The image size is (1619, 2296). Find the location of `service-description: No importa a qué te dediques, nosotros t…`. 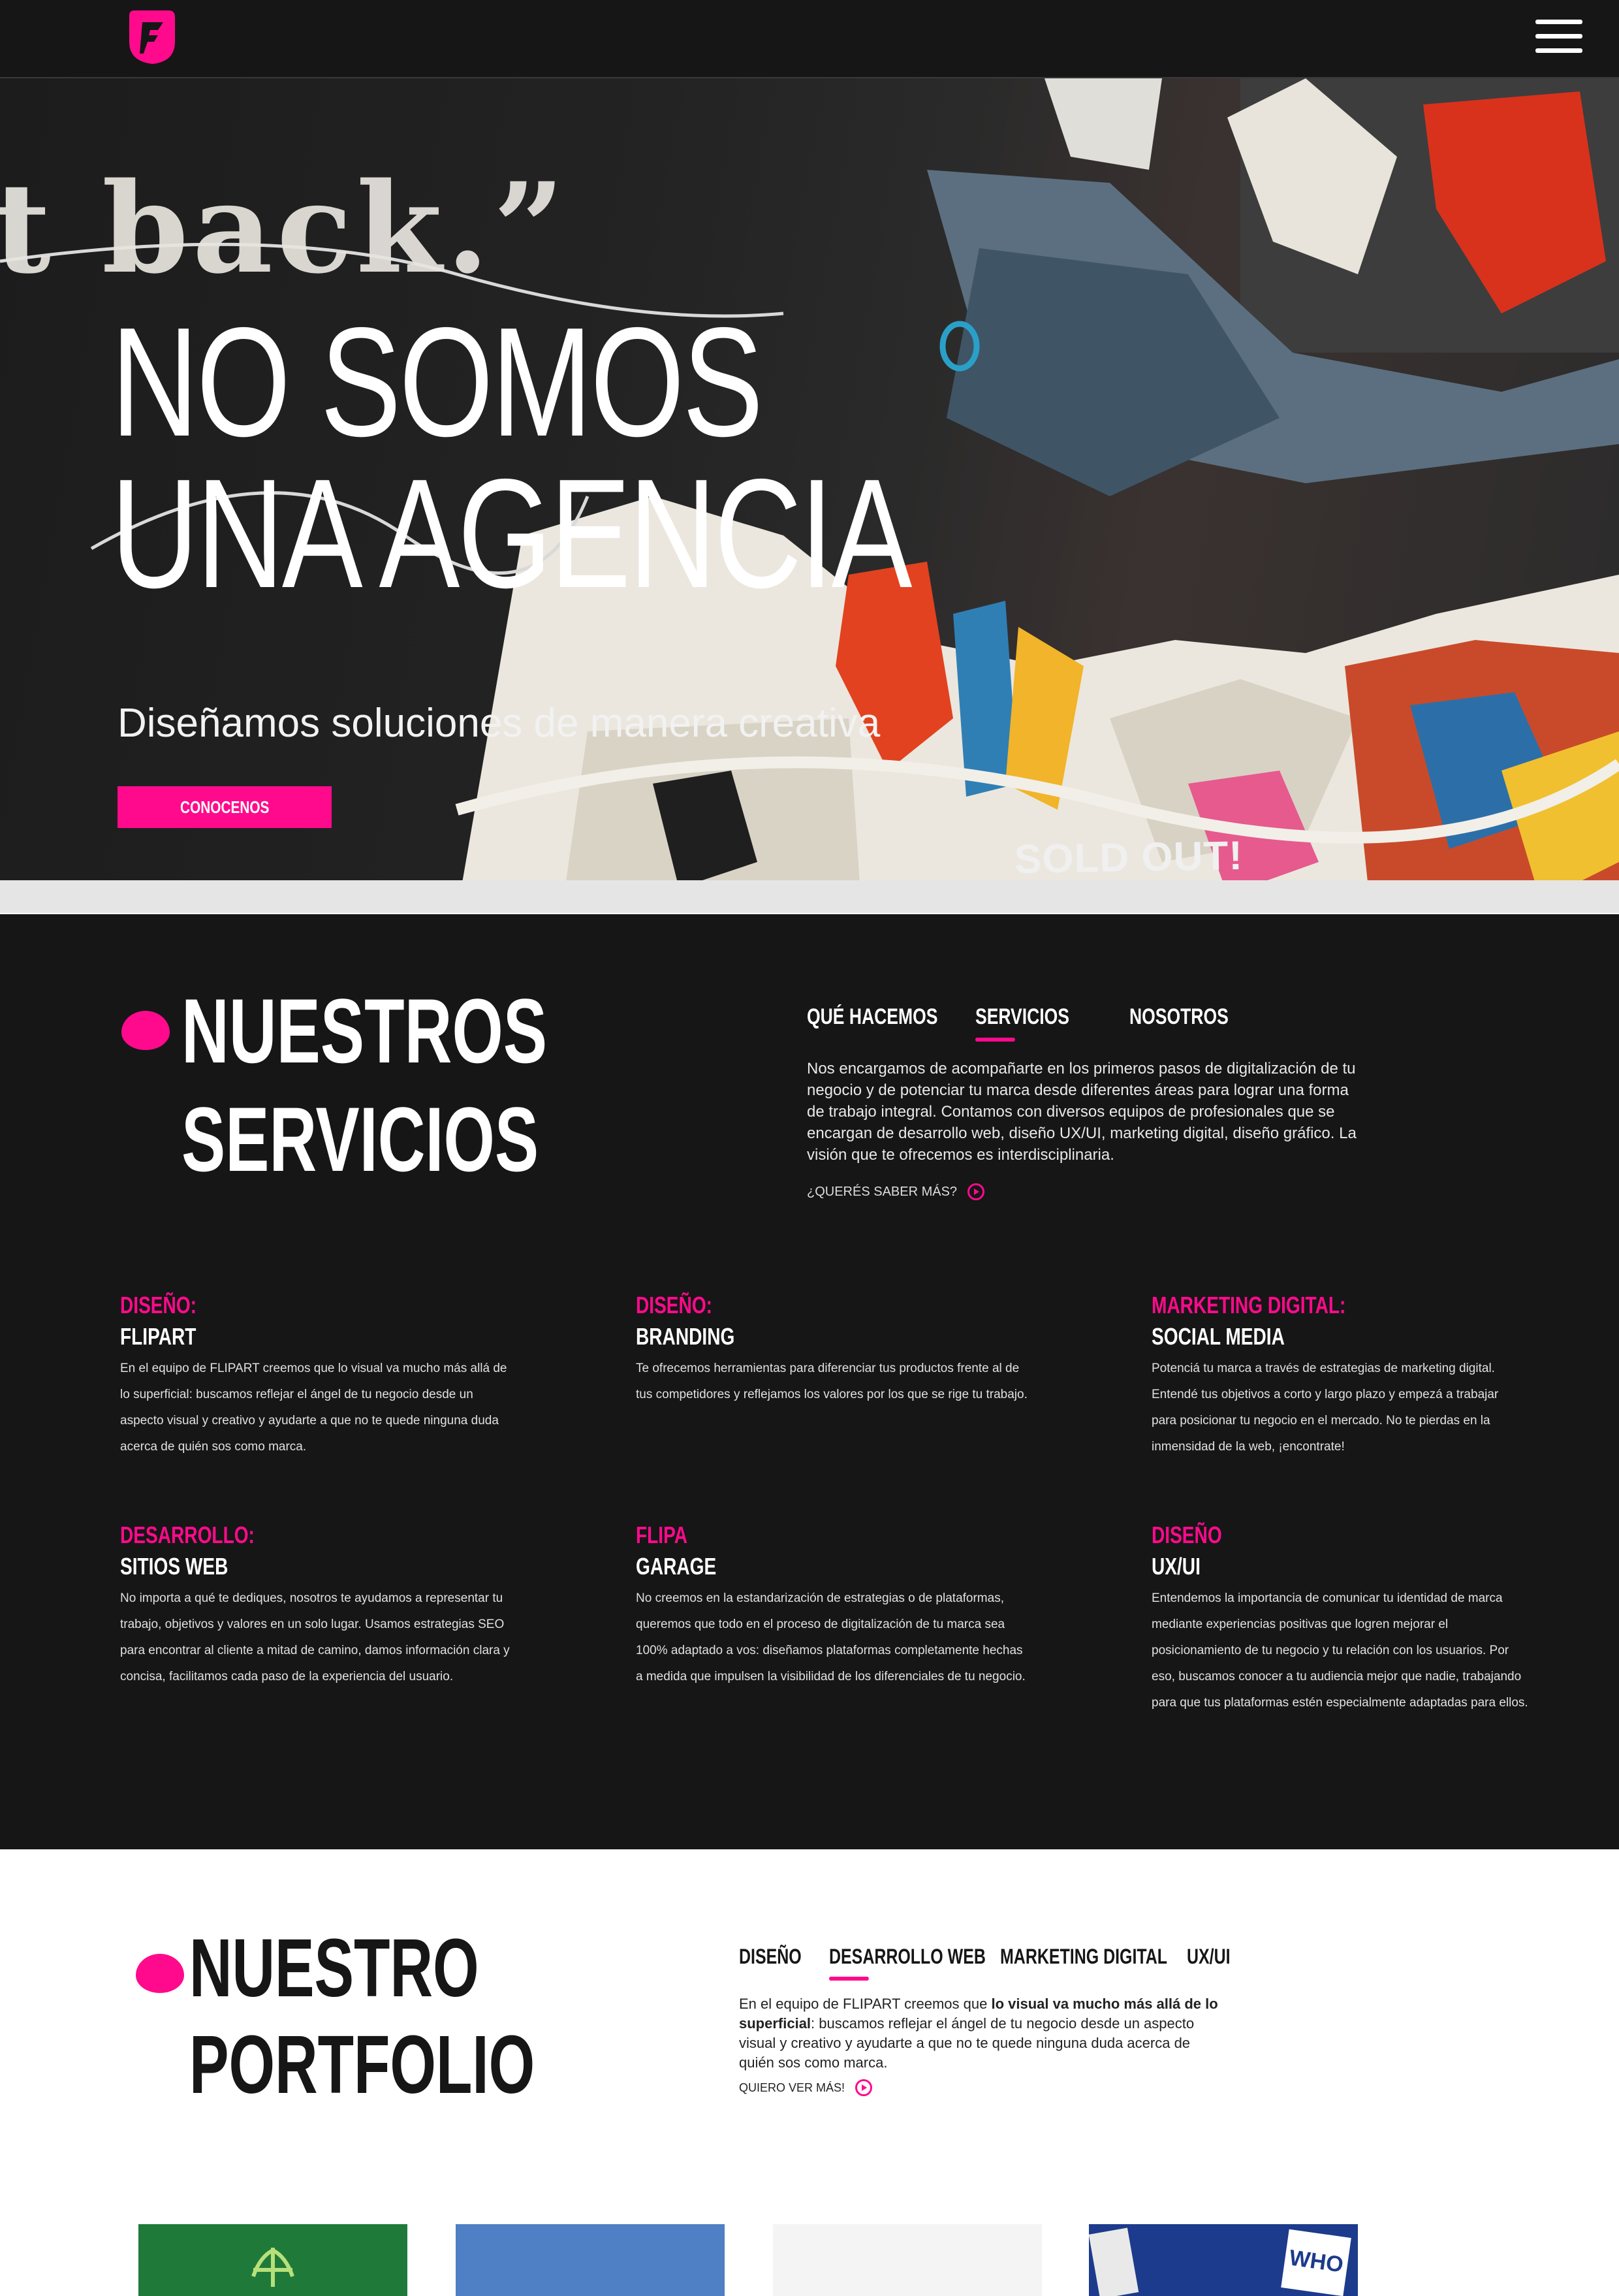

service-description: No importa a qué te dediques, nosotros t… is located at coordinates (315, 1637).